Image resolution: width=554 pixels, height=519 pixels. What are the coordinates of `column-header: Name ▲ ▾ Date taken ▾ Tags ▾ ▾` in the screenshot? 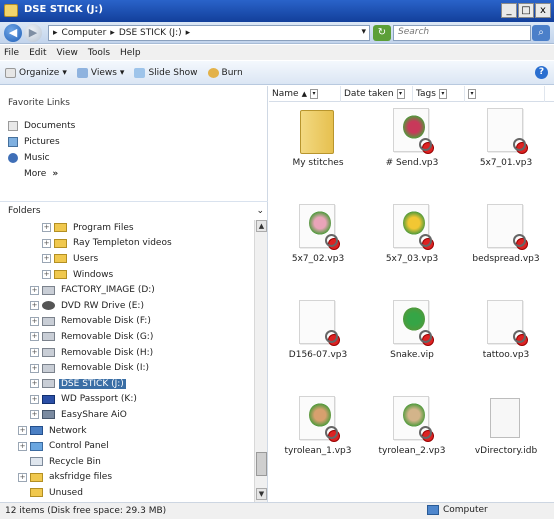 It's located at (411, 93).